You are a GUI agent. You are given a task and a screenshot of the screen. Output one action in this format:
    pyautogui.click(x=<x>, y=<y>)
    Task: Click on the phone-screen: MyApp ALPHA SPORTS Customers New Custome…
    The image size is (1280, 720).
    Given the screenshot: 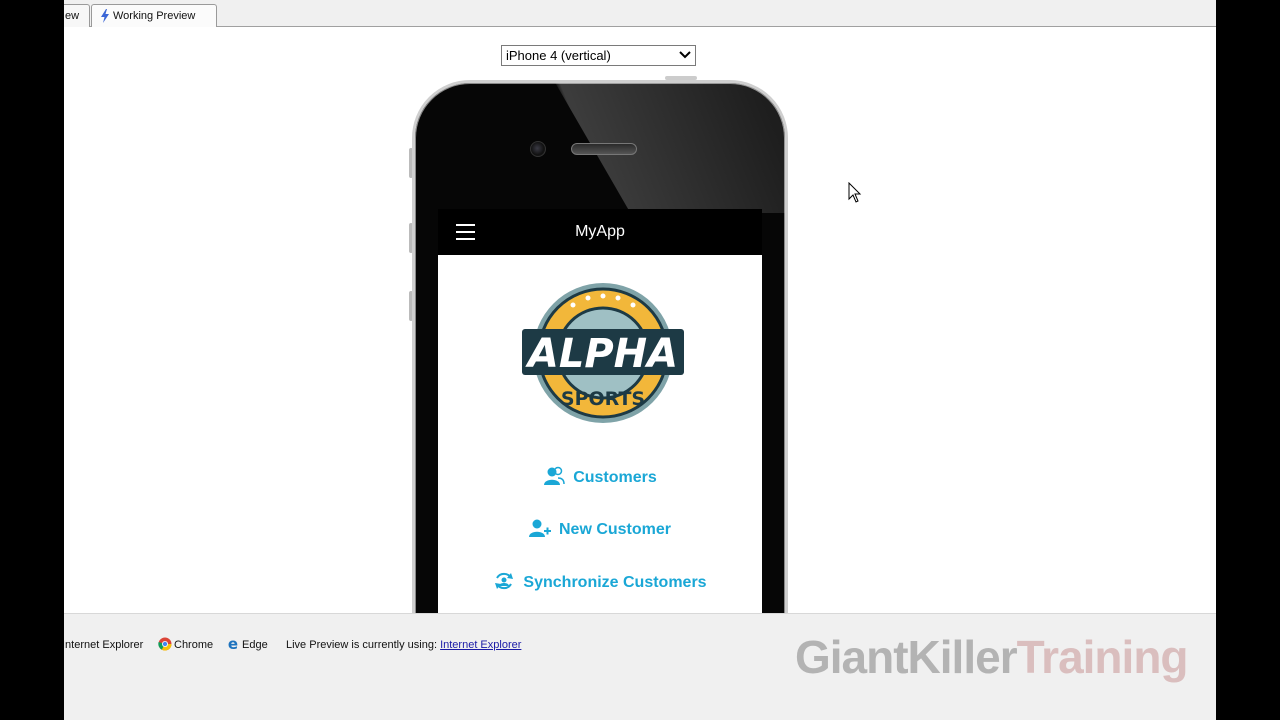 What is the action you would take?
    pyautogui.click(x=600, y=411)
    